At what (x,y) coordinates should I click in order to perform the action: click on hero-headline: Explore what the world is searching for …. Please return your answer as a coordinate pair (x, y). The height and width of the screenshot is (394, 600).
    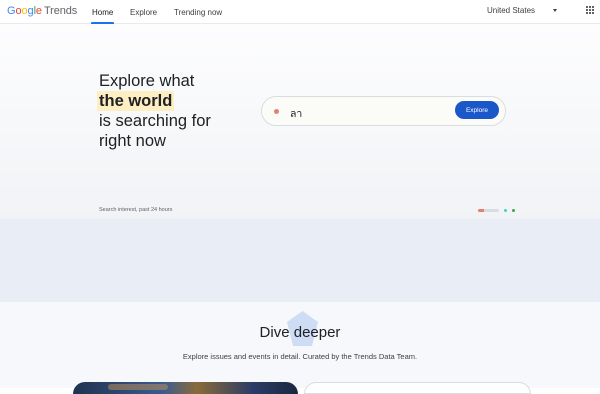
    Looking at the image, I should click on (154, 111).